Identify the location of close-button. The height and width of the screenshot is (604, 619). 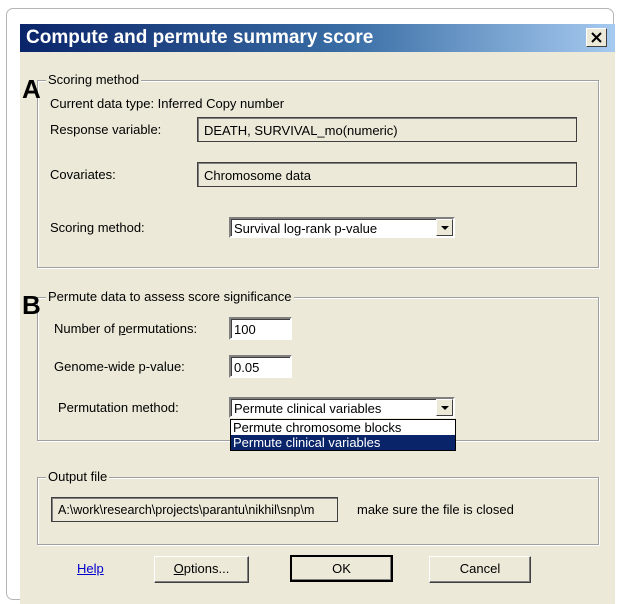
(596, 37).